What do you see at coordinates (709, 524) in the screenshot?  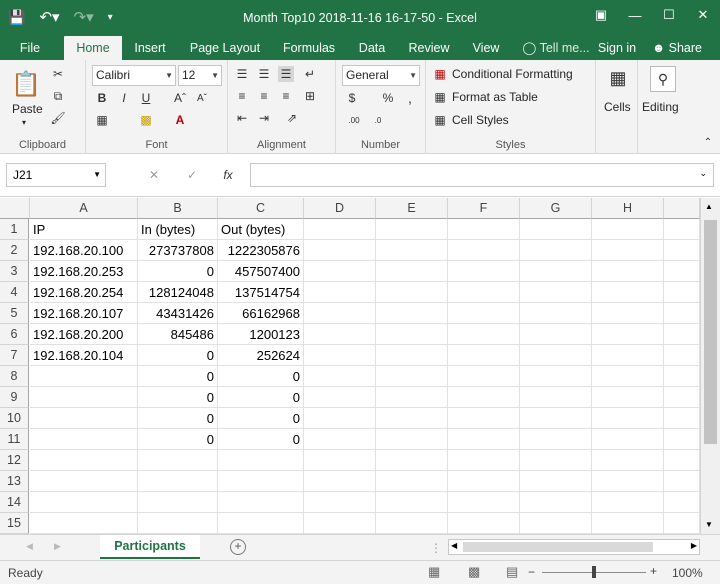 I see `scroll-down-icon: ▼` at bounding box center [709, 524].